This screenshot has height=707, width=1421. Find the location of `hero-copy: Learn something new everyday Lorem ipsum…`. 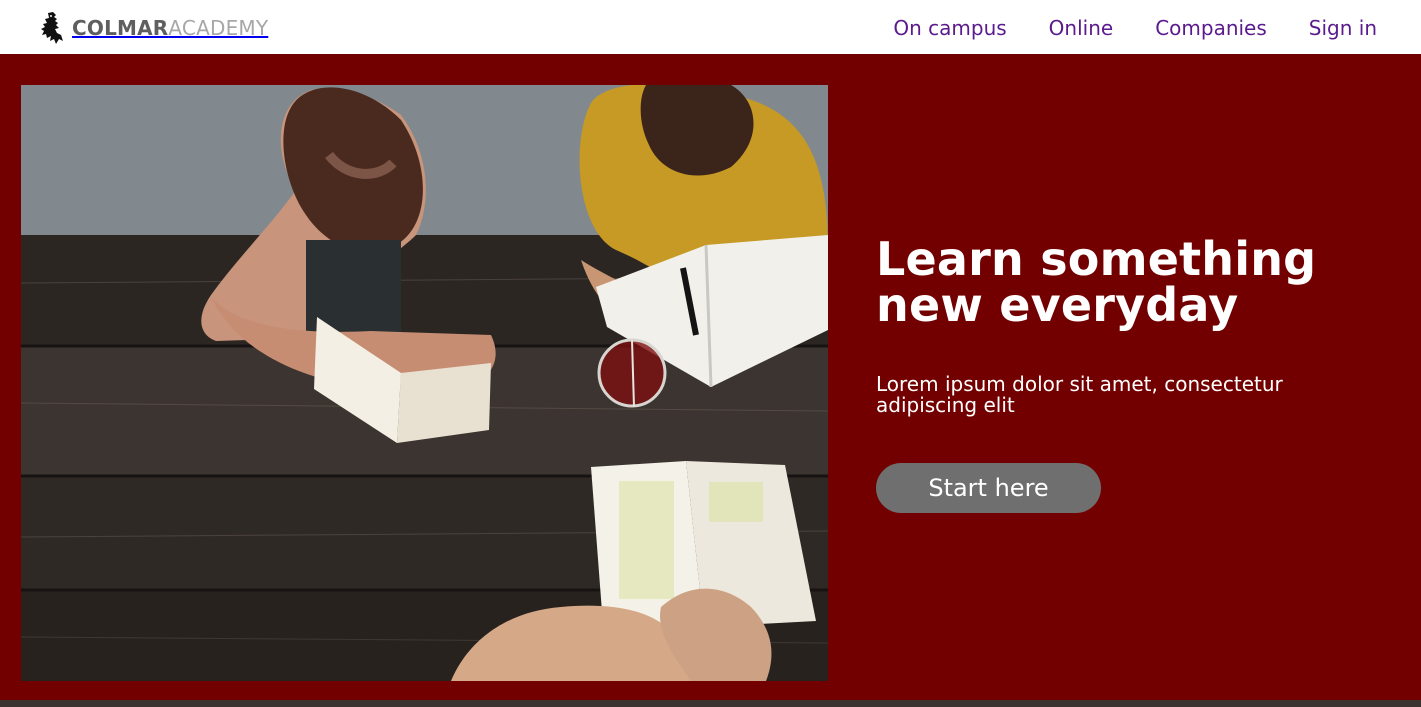

hero-copy: Learn something new everyday Lorem ipsum… is located at coordinates (1136, 372).